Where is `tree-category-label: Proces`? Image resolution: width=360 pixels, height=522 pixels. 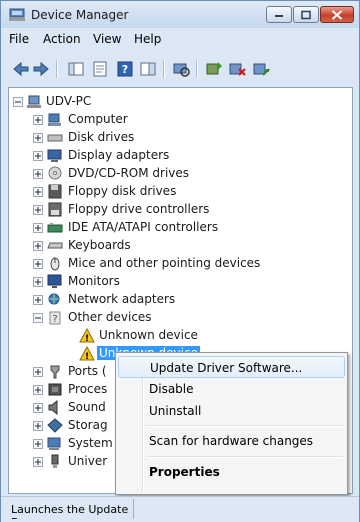
tree-category-label: Proces is located at coordinates (88, 389).